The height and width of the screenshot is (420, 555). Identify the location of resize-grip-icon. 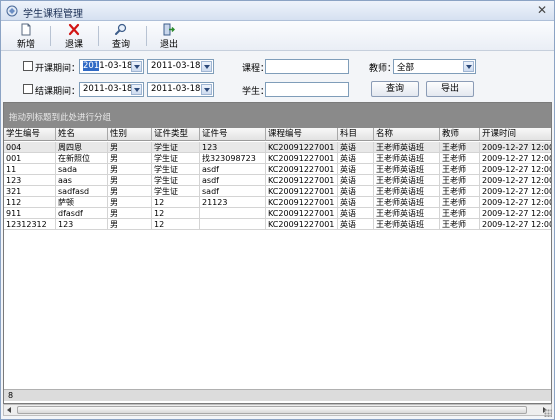
(548, 413).